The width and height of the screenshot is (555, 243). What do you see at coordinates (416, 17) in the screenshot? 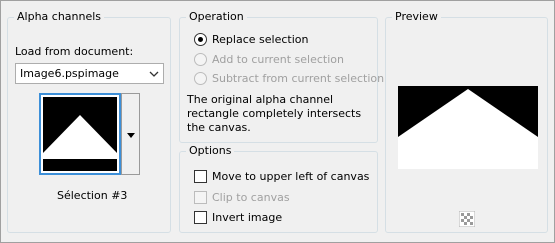
I see `preview-title: Preview` at bounding box center [416, 17].